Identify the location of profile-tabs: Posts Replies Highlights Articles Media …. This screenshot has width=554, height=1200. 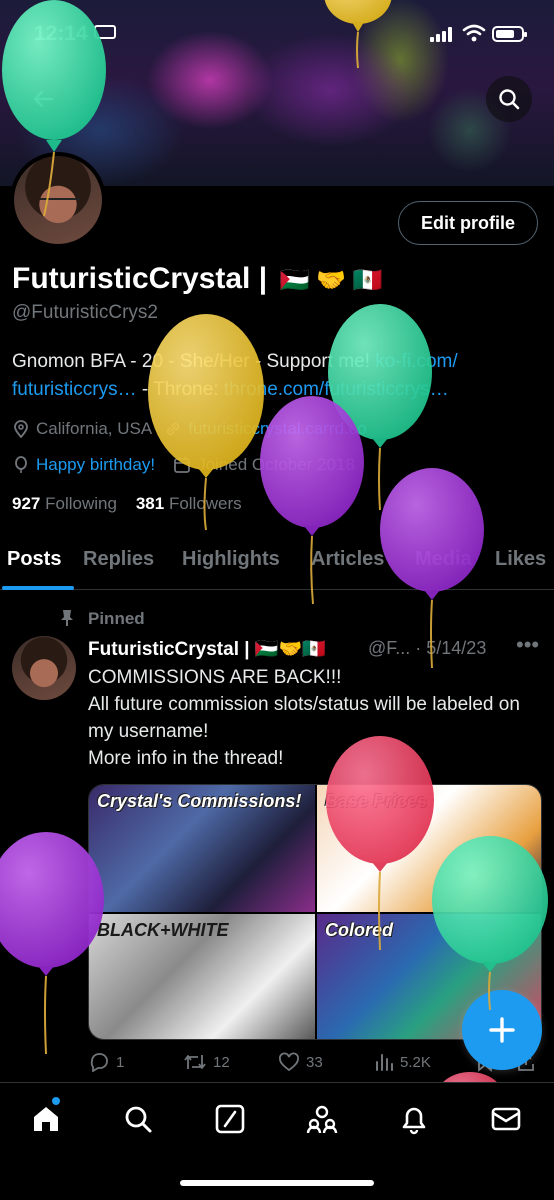
(277, 563).